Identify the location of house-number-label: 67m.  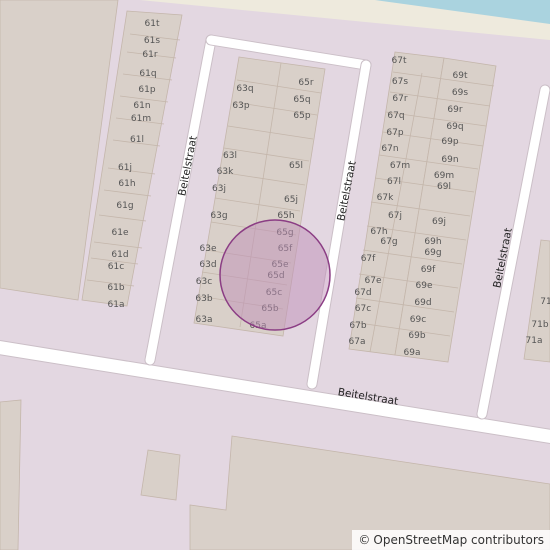
(400, 166).